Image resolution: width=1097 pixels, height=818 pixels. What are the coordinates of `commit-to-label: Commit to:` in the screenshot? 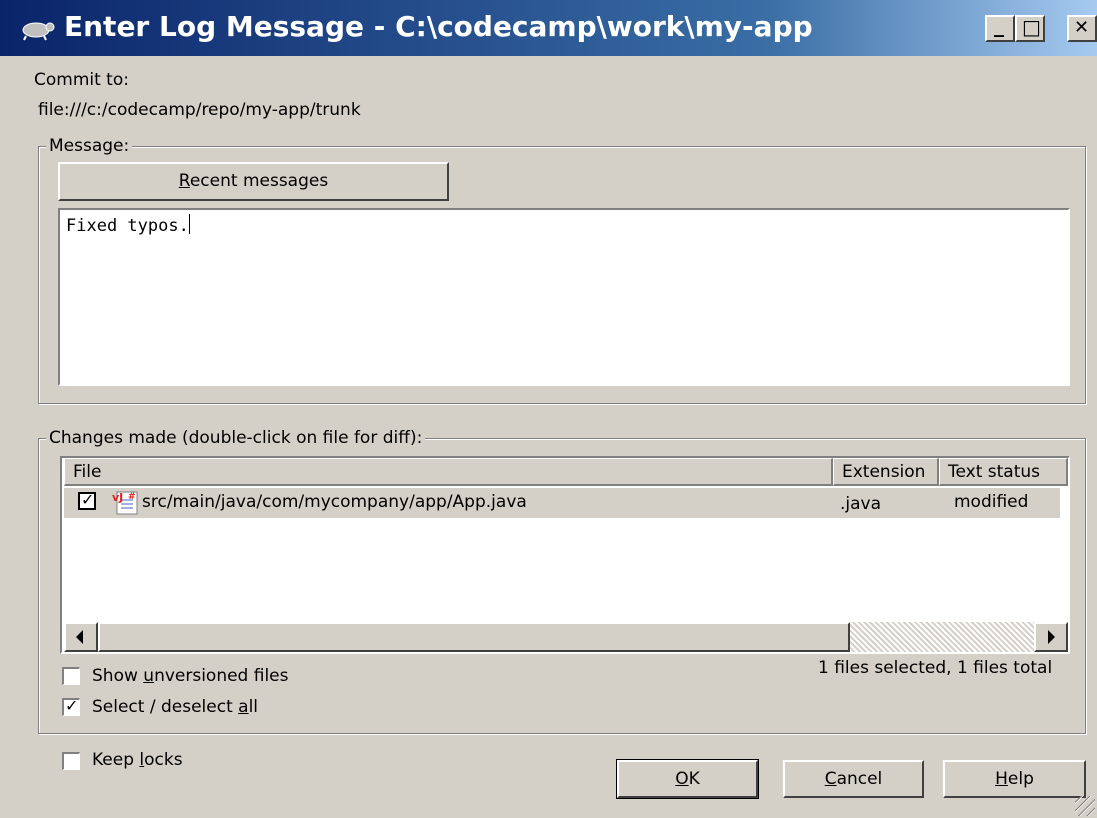 It's located at (81, 80).